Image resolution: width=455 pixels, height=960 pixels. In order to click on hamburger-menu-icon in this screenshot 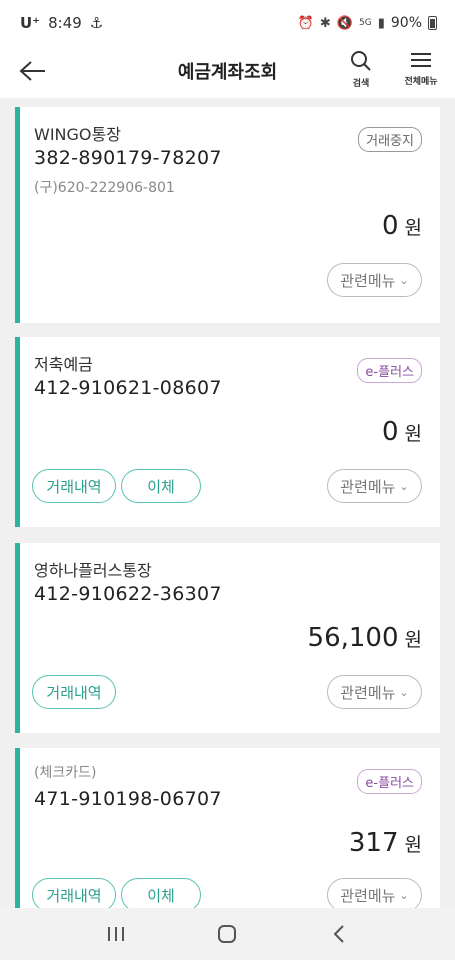, I will do `click(421, 60)`.